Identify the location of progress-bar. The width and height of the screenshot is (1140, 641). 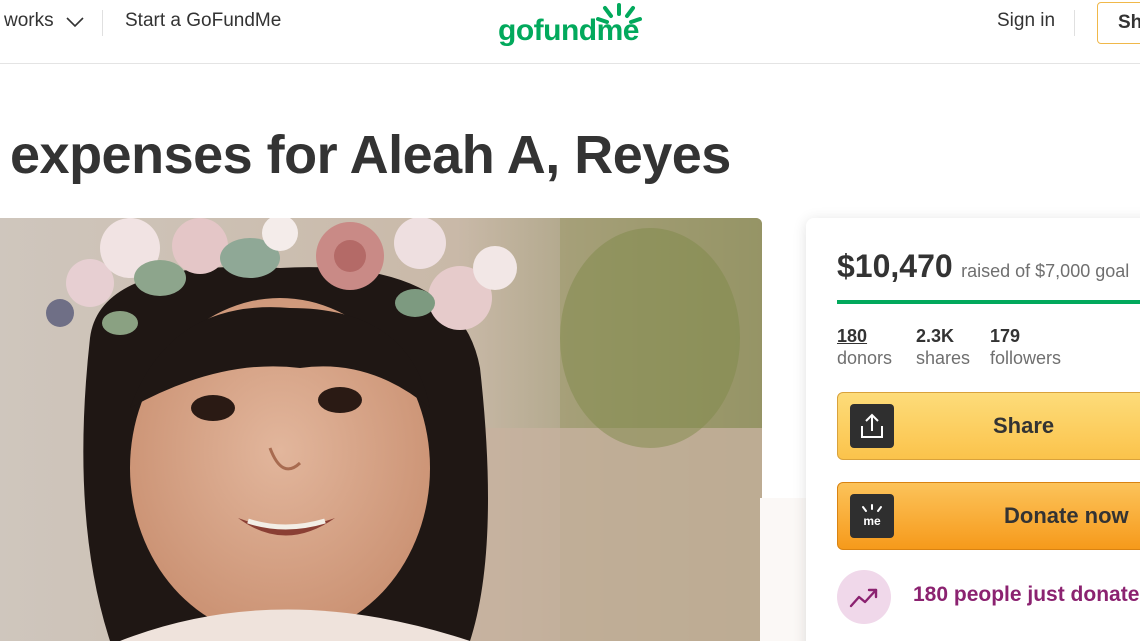
(988, 302).